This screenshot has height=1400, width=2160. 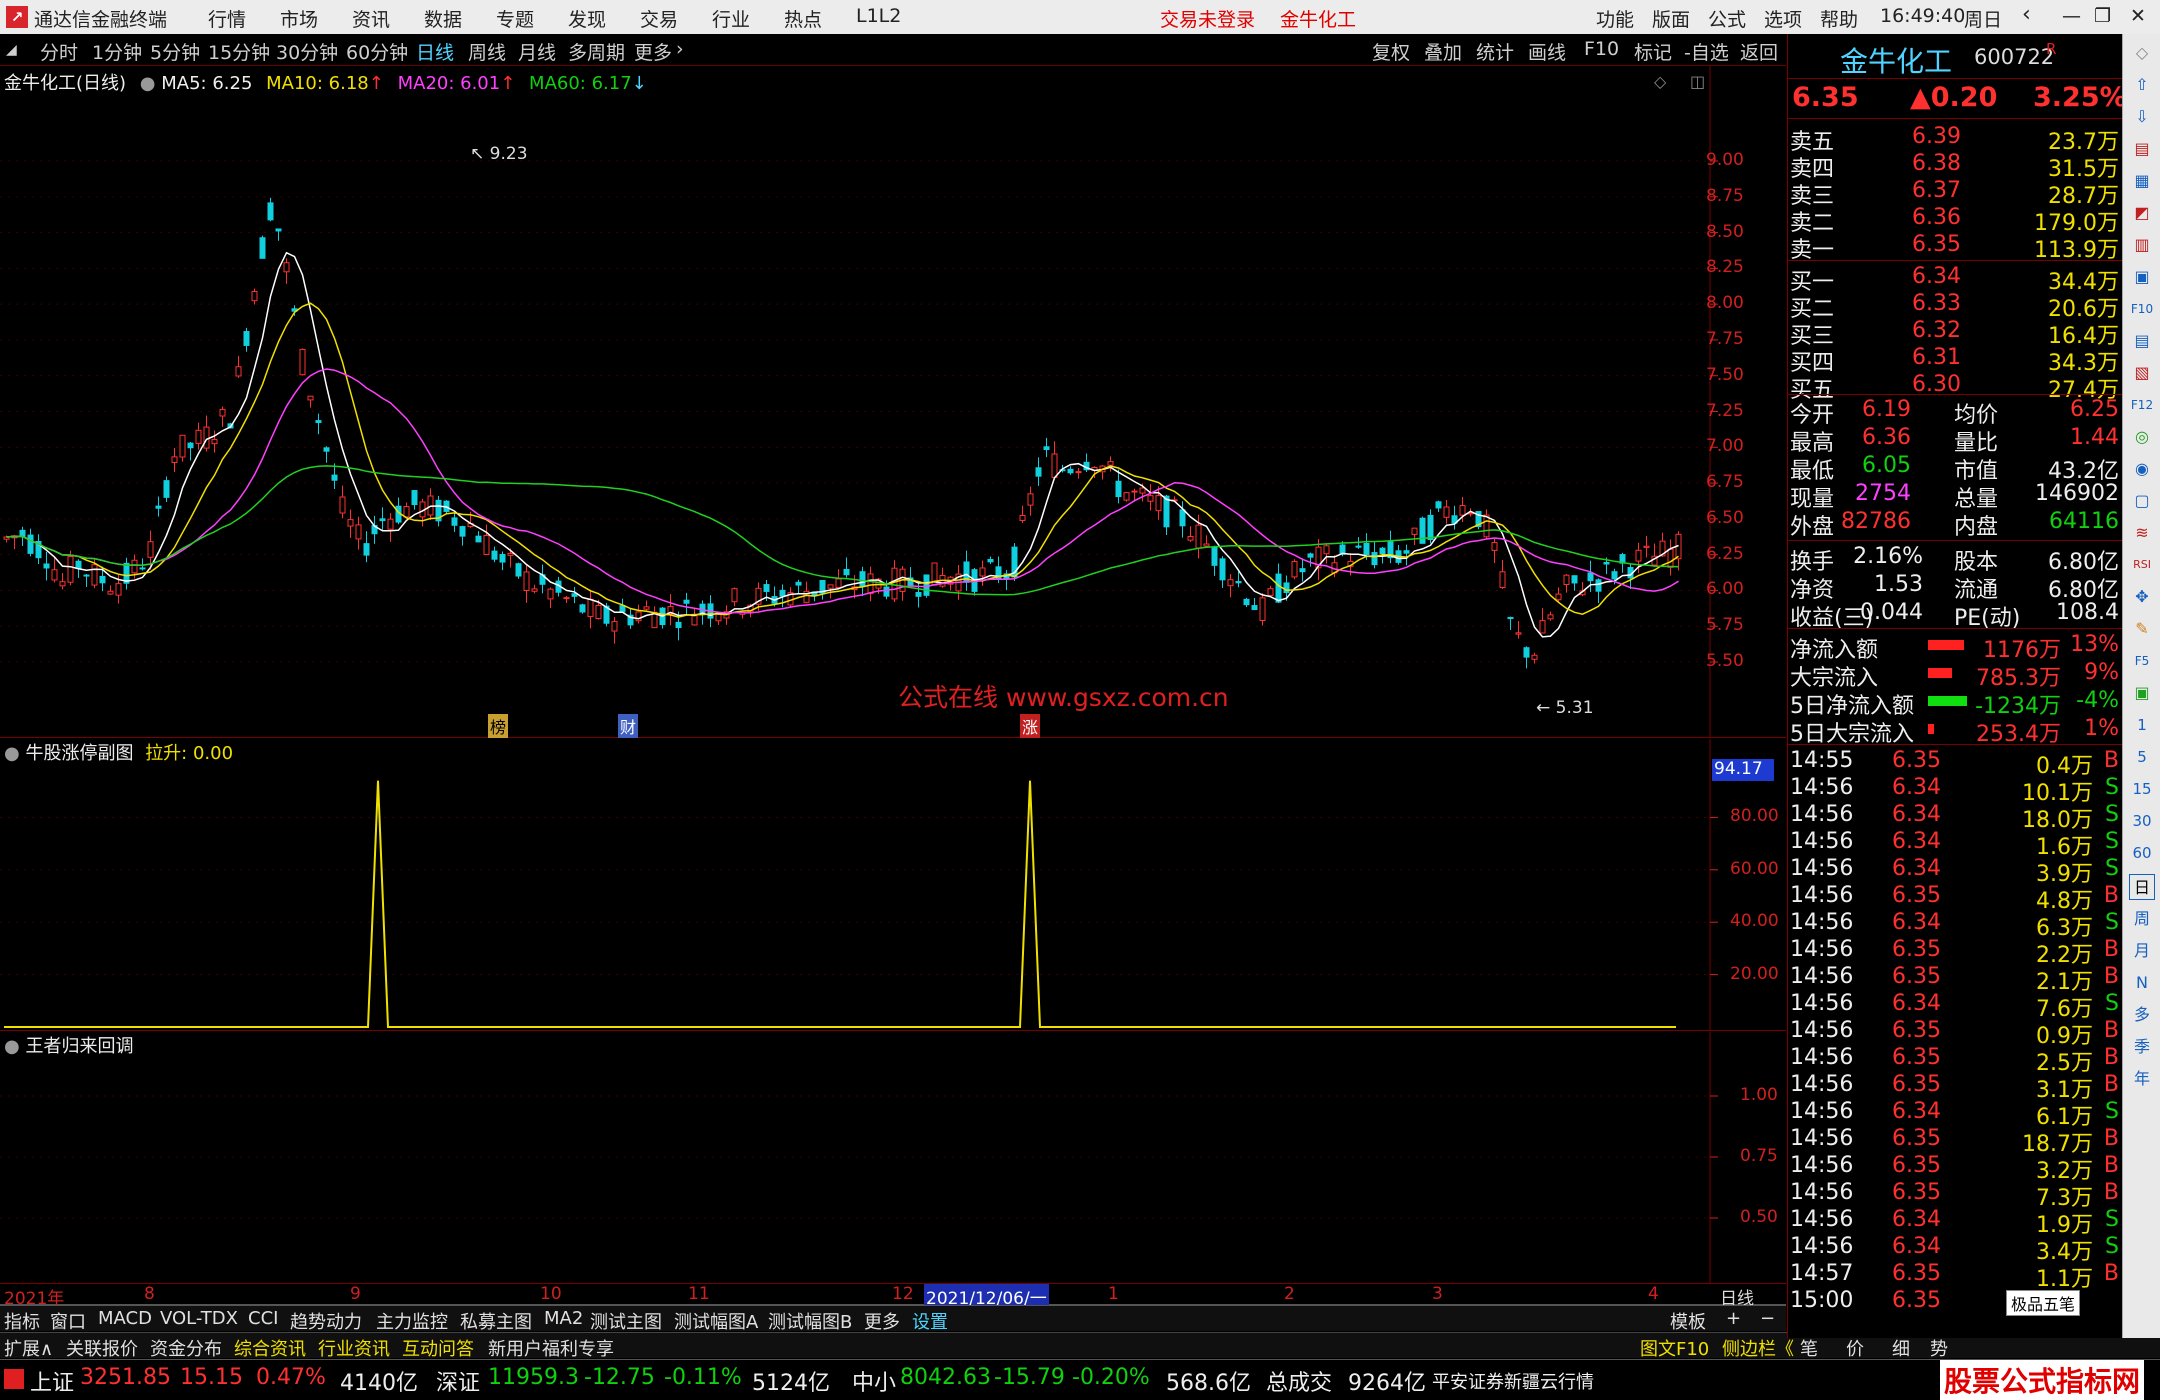 I want to click on menu-item: 行业, so click(x=731, y=18).